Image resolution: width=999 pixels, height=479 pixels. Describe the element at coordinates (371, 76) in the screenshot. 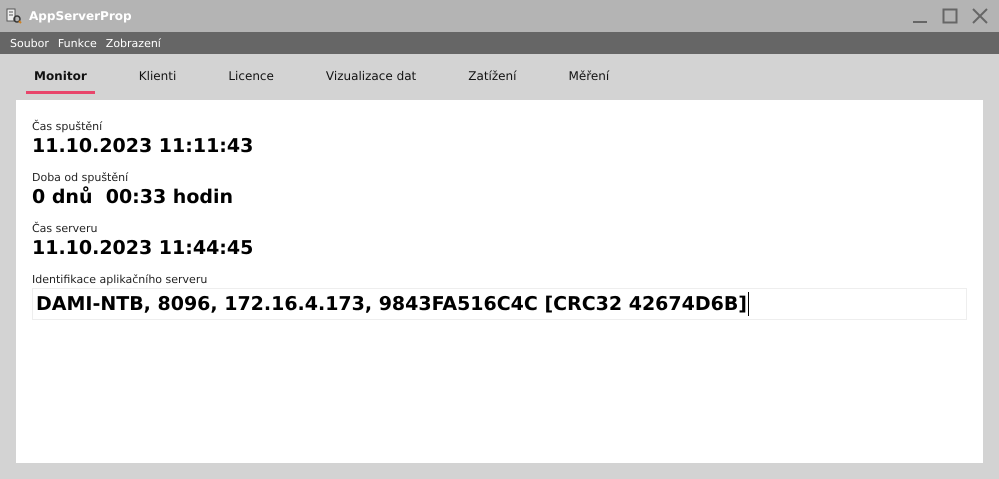

I see `tab: Vizualizace dat` at that location.